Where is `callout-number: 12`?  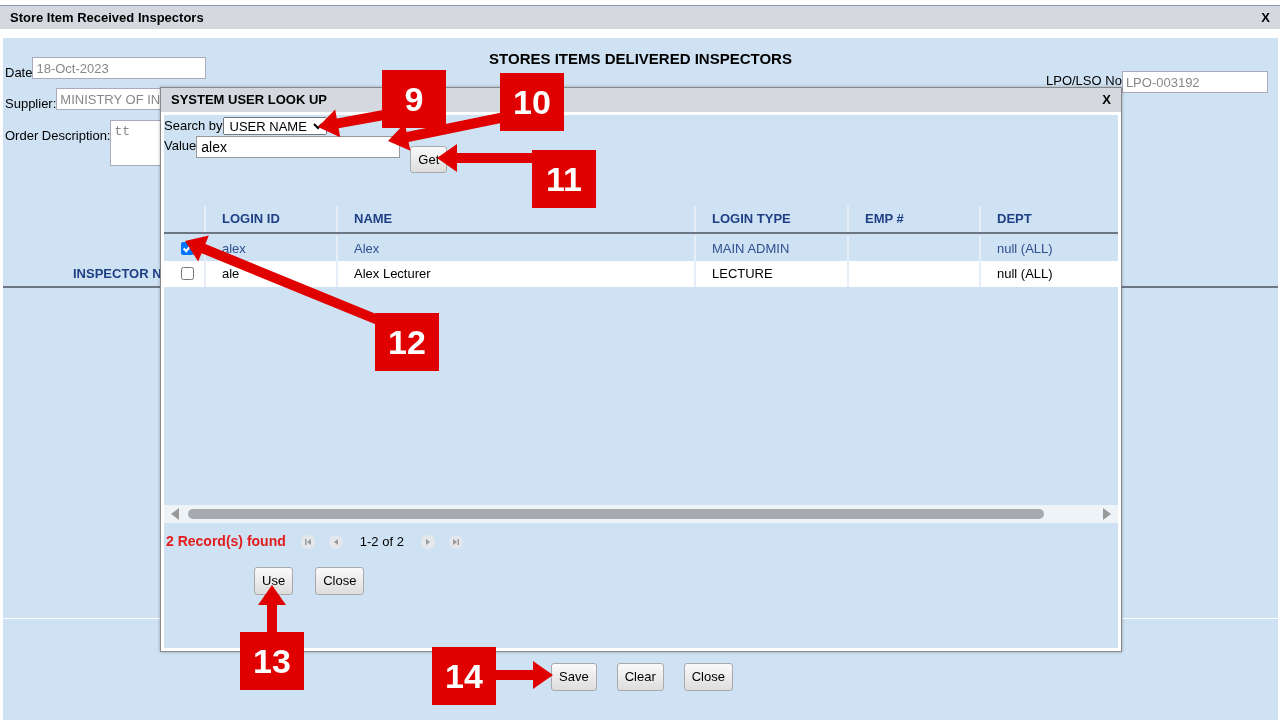 callout-number: 12 is located at coordinates (407, 342).